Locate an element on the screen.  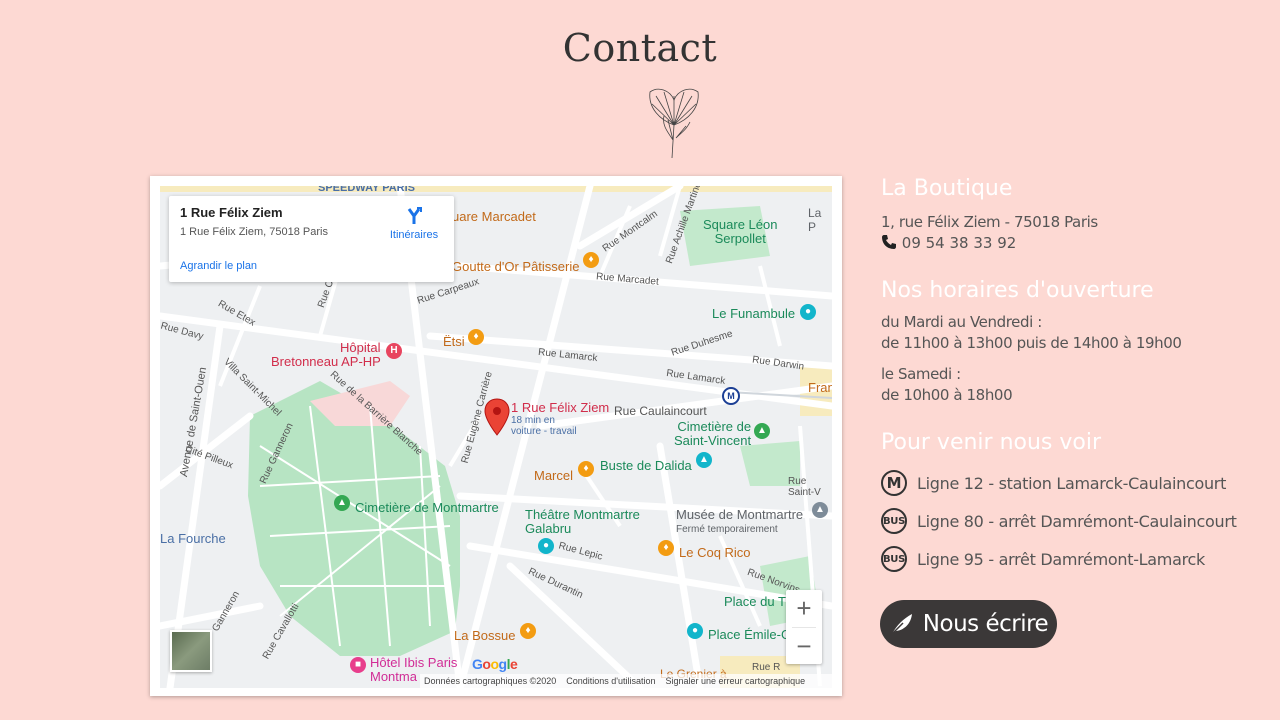
transport-item: BUS Ligne 95 - arrêt Damrémont-Lamarck is located at coordinates (1071, 559).